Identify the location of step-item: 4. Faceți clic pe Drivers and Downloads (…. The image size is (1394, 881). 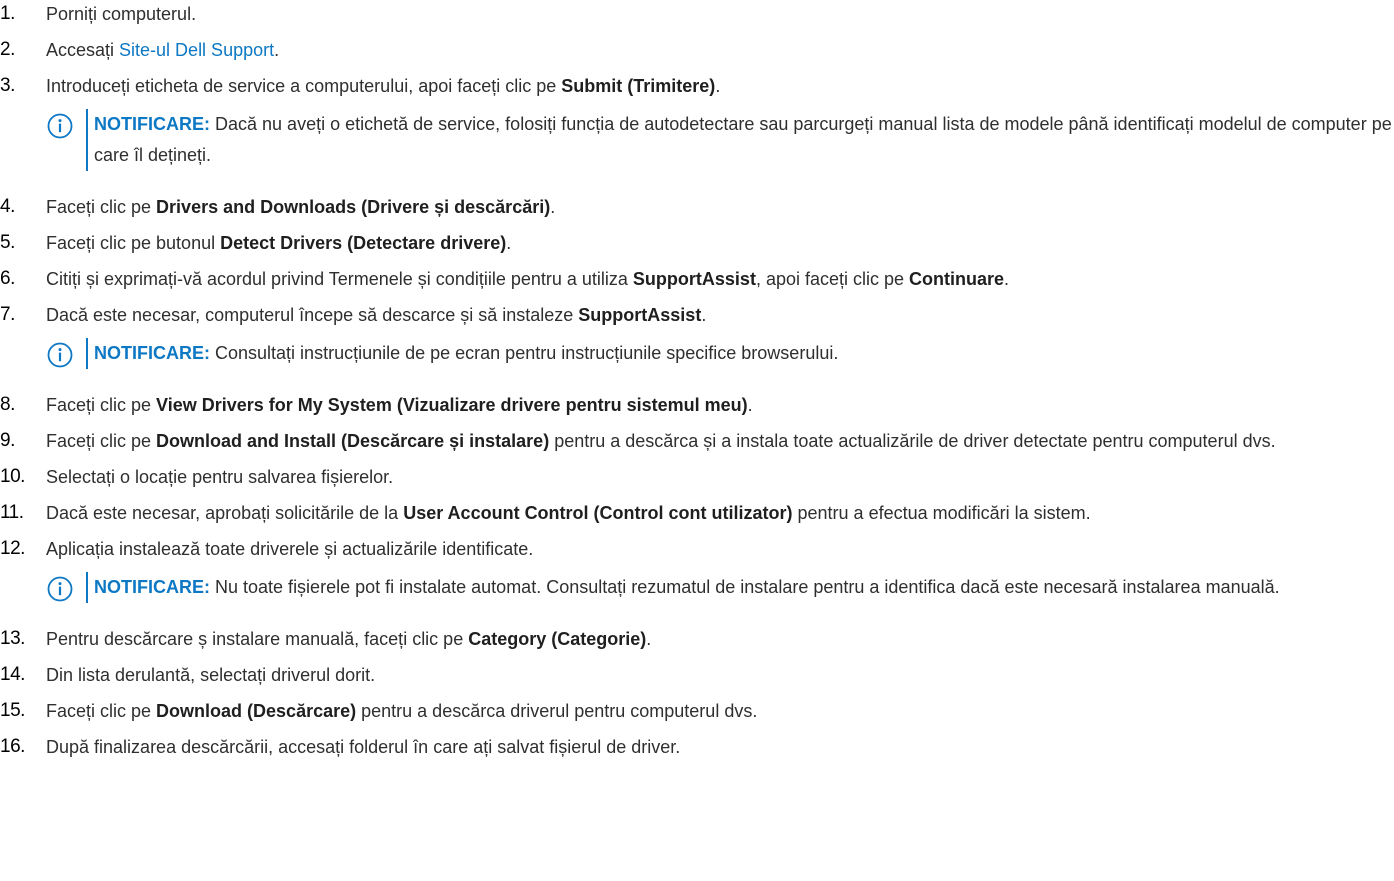
(697, 207).